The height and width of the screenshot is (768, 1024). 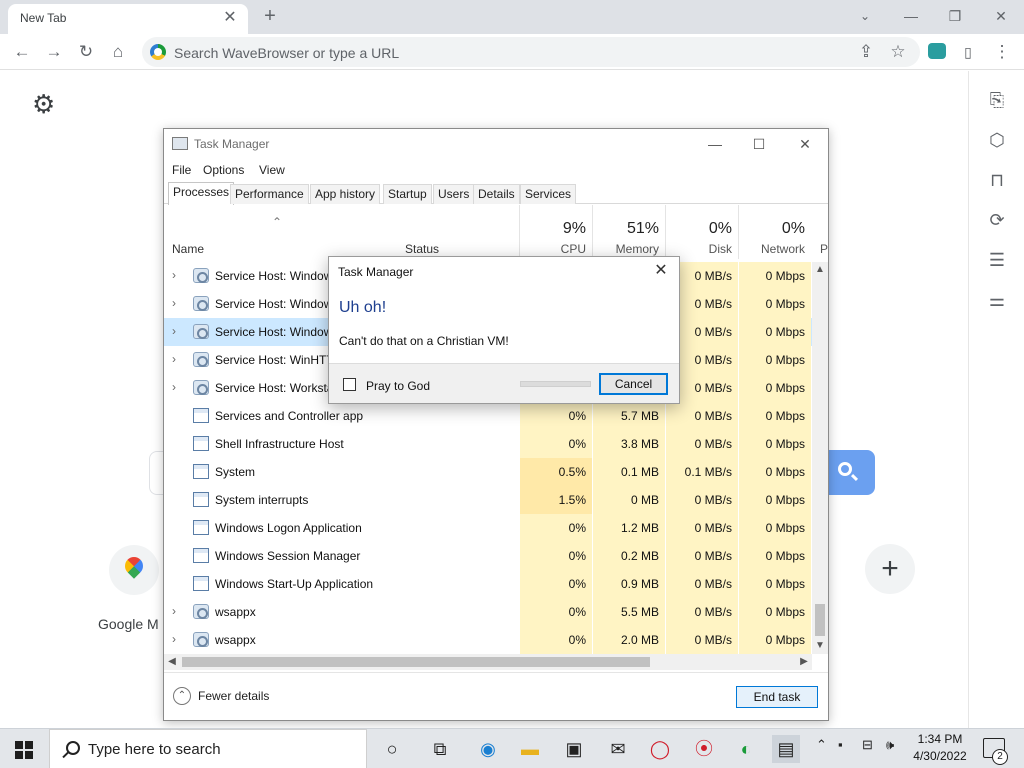 What do you see at coordinates (821, 745) in the screenshot?
I see `tray-chevron-icon: ⌃` at bounding box center [821, 745].